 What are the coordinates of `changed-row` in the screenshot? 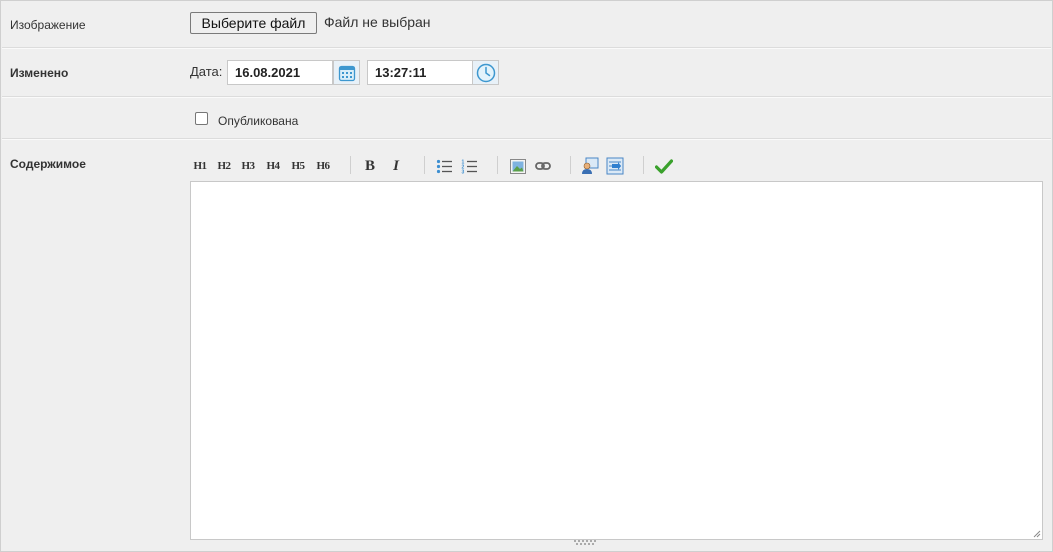 It's located at (526, 72).